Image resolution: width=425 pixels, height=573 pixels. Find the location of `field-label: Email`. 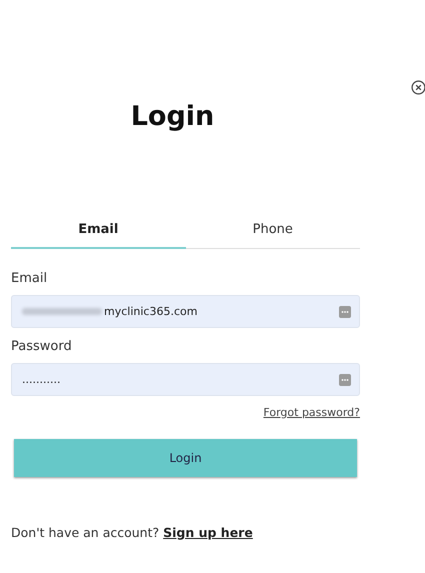

field-label: Email is located at coordinates (29, 278).